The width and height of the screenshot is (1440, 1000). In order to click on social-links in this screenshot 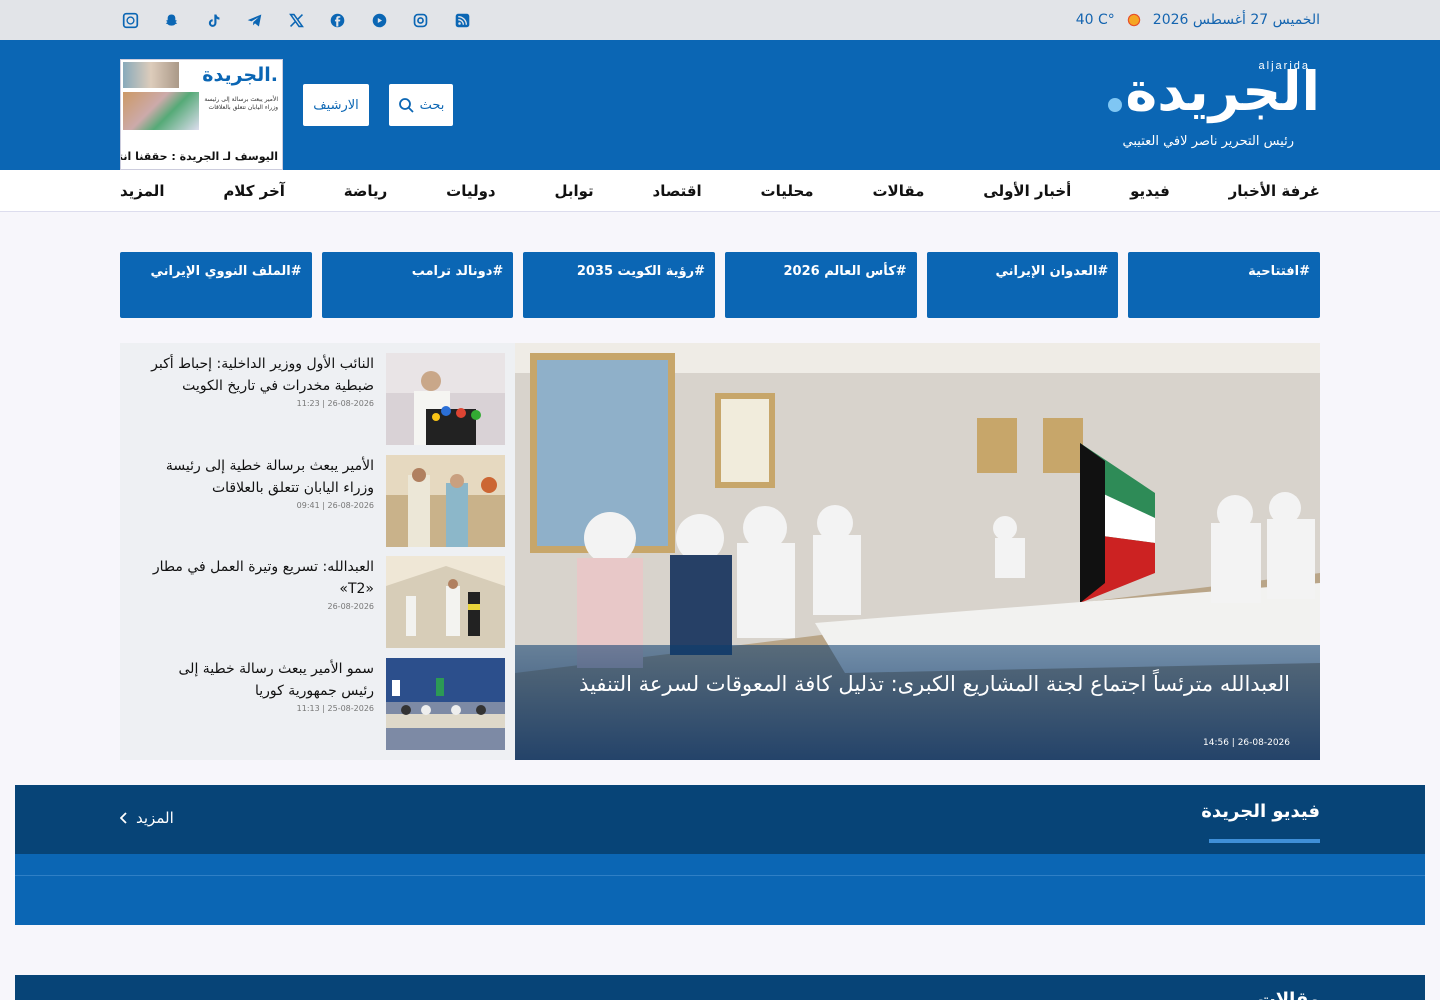, I will do `click(307, 20)`.